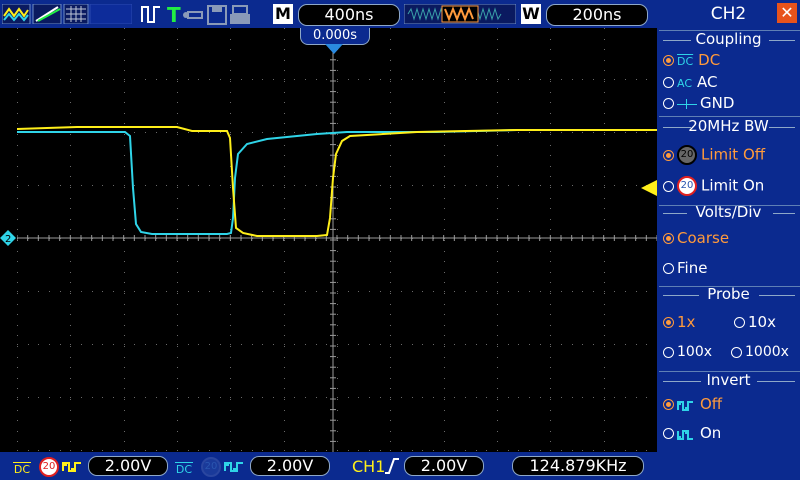  Describe the element at coordinates (335, 36) in the screenshot. I see `trigger-time-readout: 0.000s` at that location.